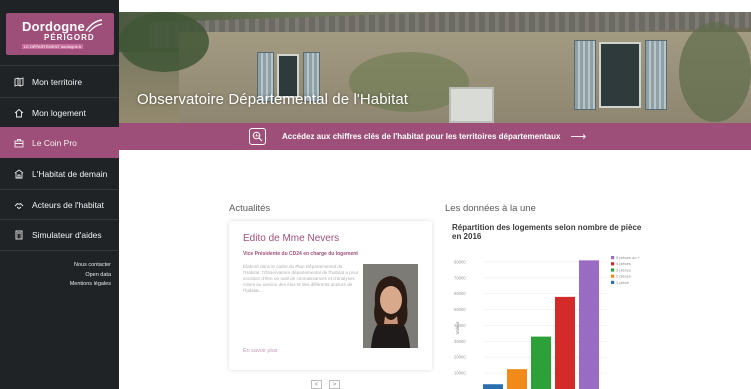  What do you see at coordinates (19, 205) in the screenshot?
I see `handshake-icon` at bounding box center [19, 205].